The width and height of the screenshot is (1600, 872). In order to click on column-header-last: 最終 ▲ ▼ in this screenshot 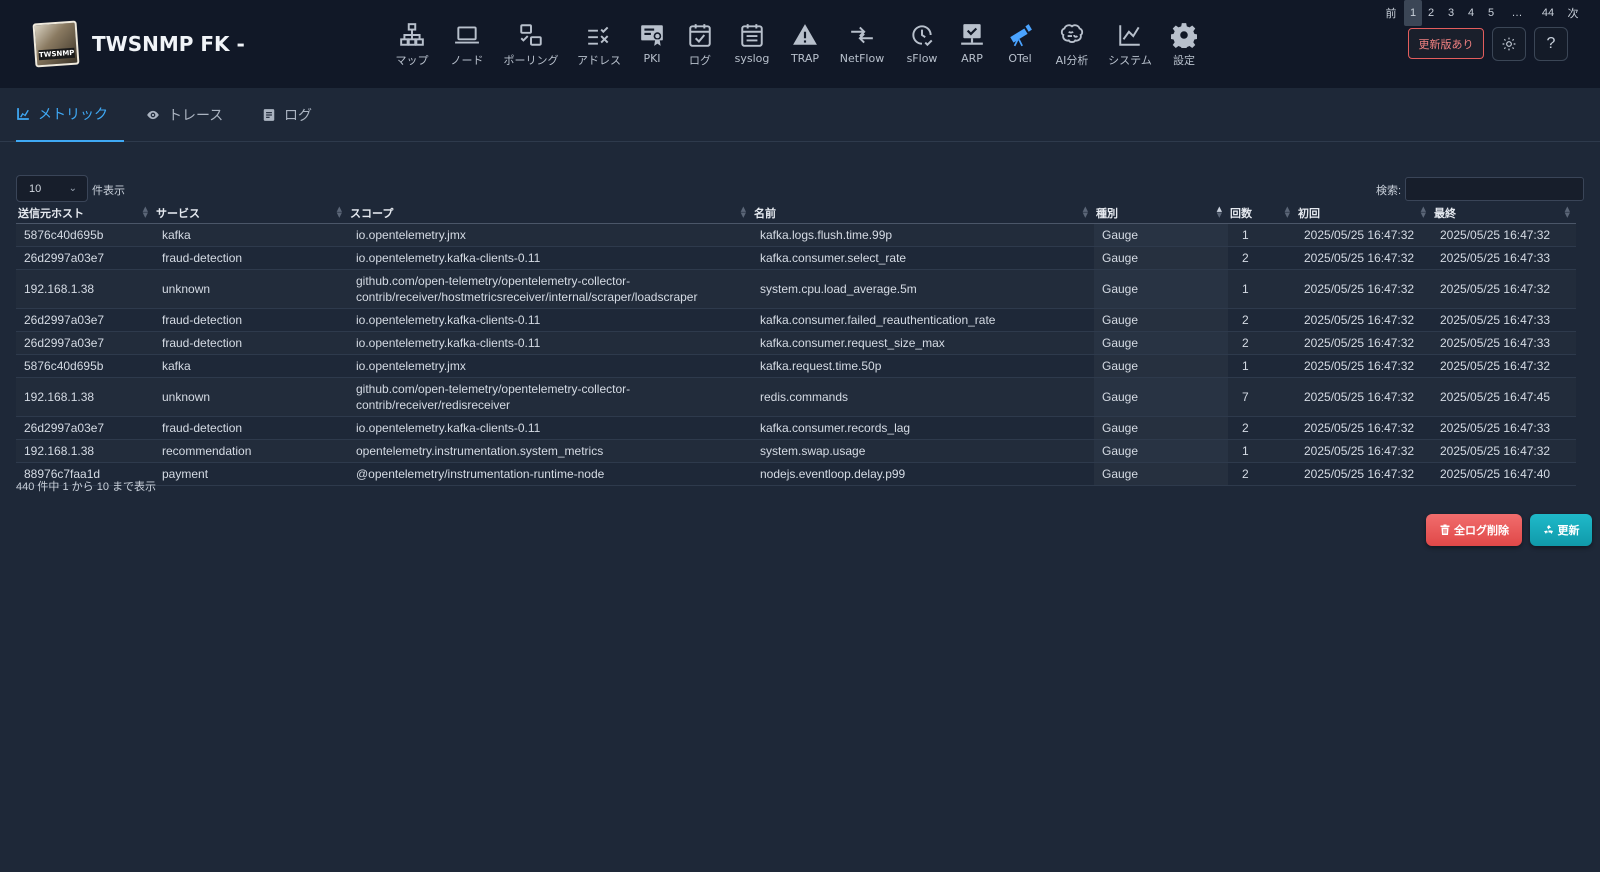, I will do `click(1504, 213)`.